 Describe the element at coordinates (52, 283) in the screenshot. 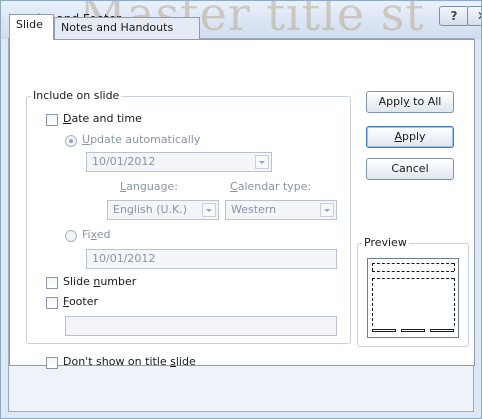

I see `slide-number-checkbox` at that location.